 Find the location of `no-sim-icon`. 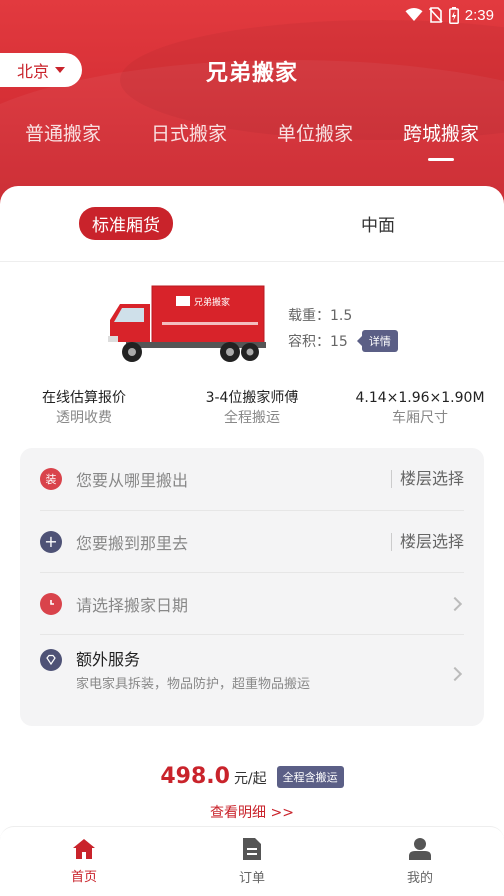

no-sim-icon is located at coordinates (435, 15).